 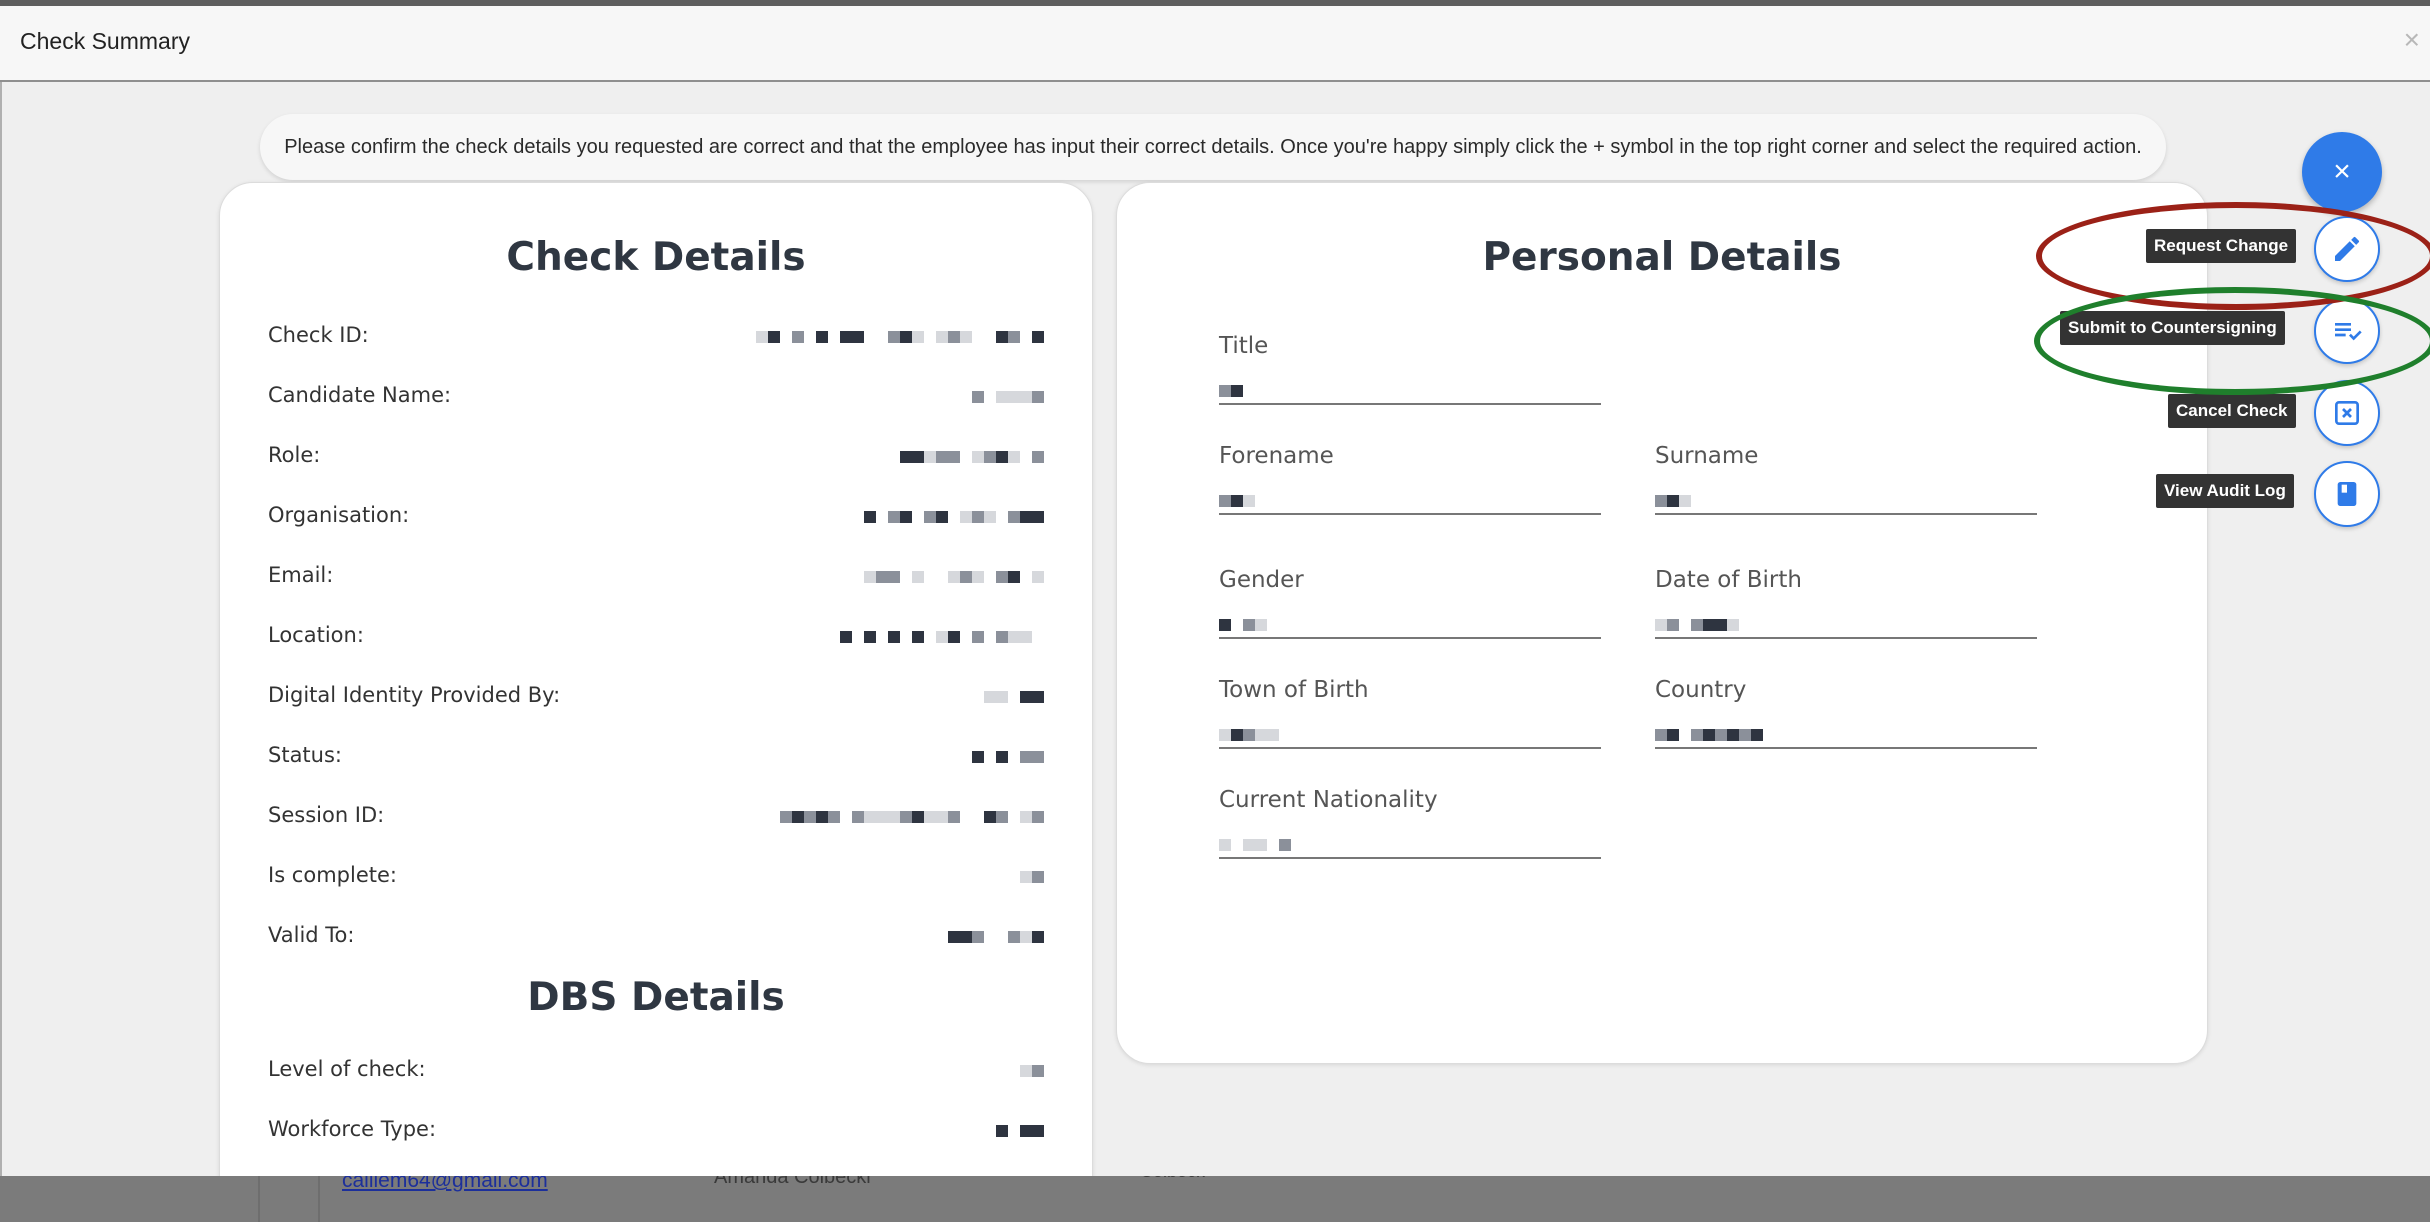 I want to click on detail-row-role: Role:, so click(x=656, y=457).